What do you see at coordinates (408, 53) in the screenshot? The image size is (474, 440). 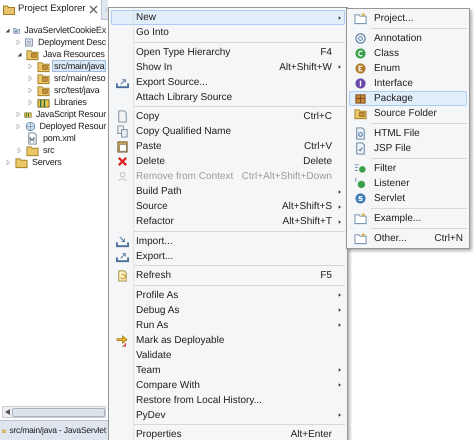 I see `menu-item: Class` at bounding box center [408, 53].